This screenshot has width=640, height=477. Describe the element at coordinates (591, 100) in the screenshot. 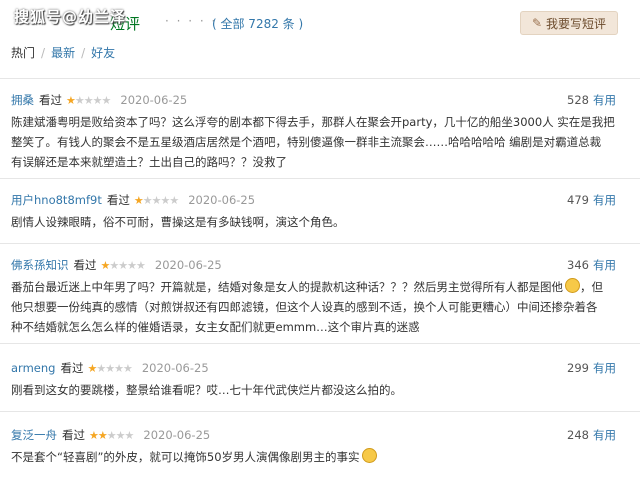

I see `vote-area: 528 有用` at that location.